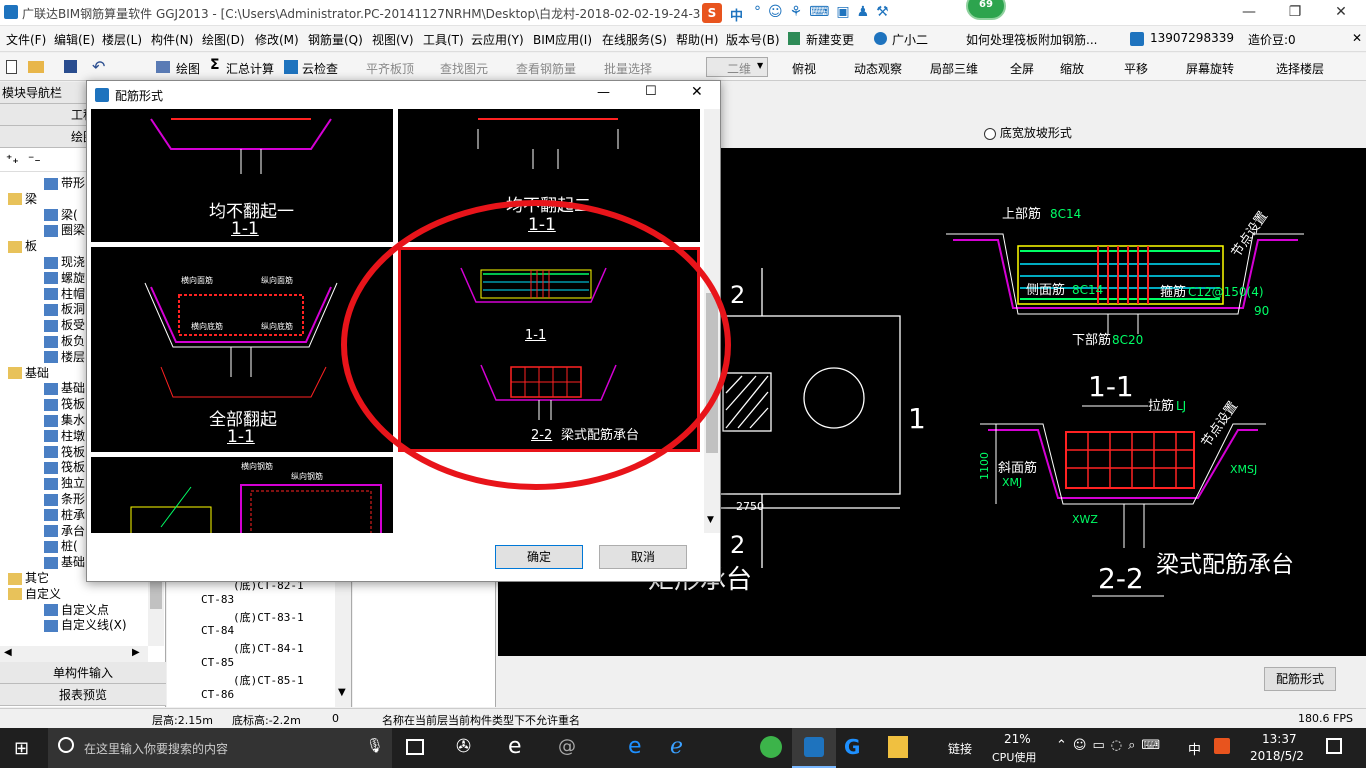 The image size is (1366, 768). Describe the element at coordinates (1072, 68) in the screenshot. I see `zoom-button: 缩放` at that location.